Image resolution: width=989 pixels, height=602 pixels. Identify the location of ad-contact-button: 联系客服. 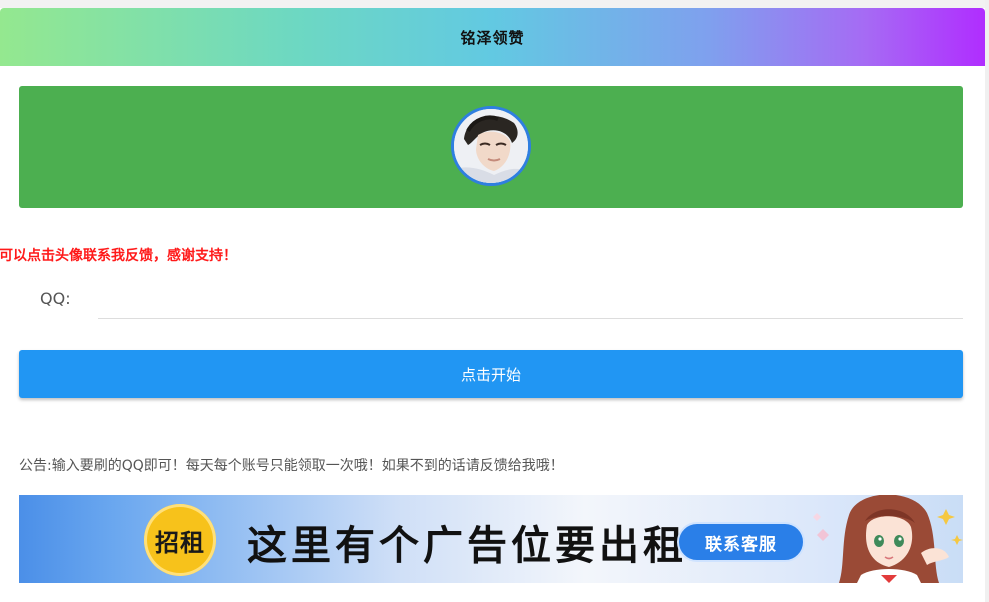
(741, 542).